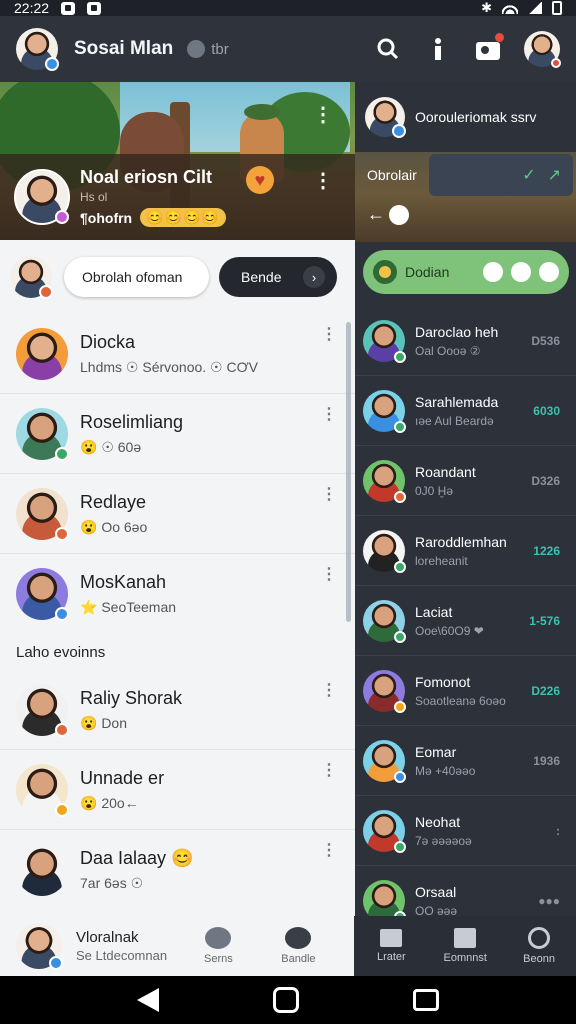 The height and width of the screenshot is (1024, 576). I want to click on check-circle-icon, so click(549, 272).